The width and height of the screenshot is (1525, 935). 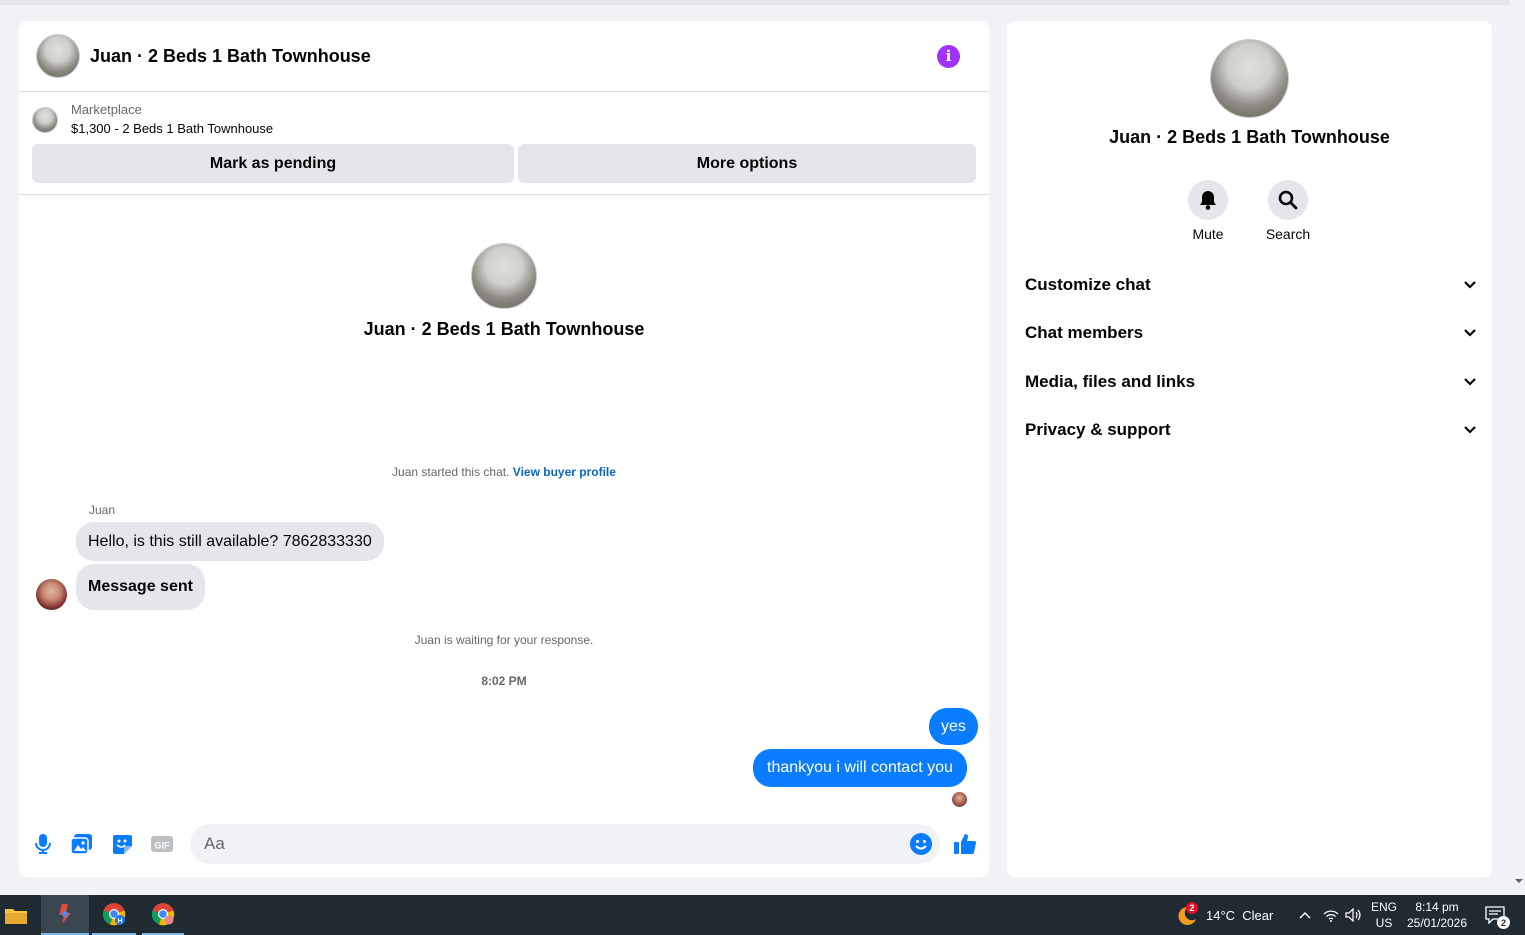 What do you see at coordinates (45, 120) in the screenshot?
I see `listing-thumbnail` at bounding box center [45, 120].